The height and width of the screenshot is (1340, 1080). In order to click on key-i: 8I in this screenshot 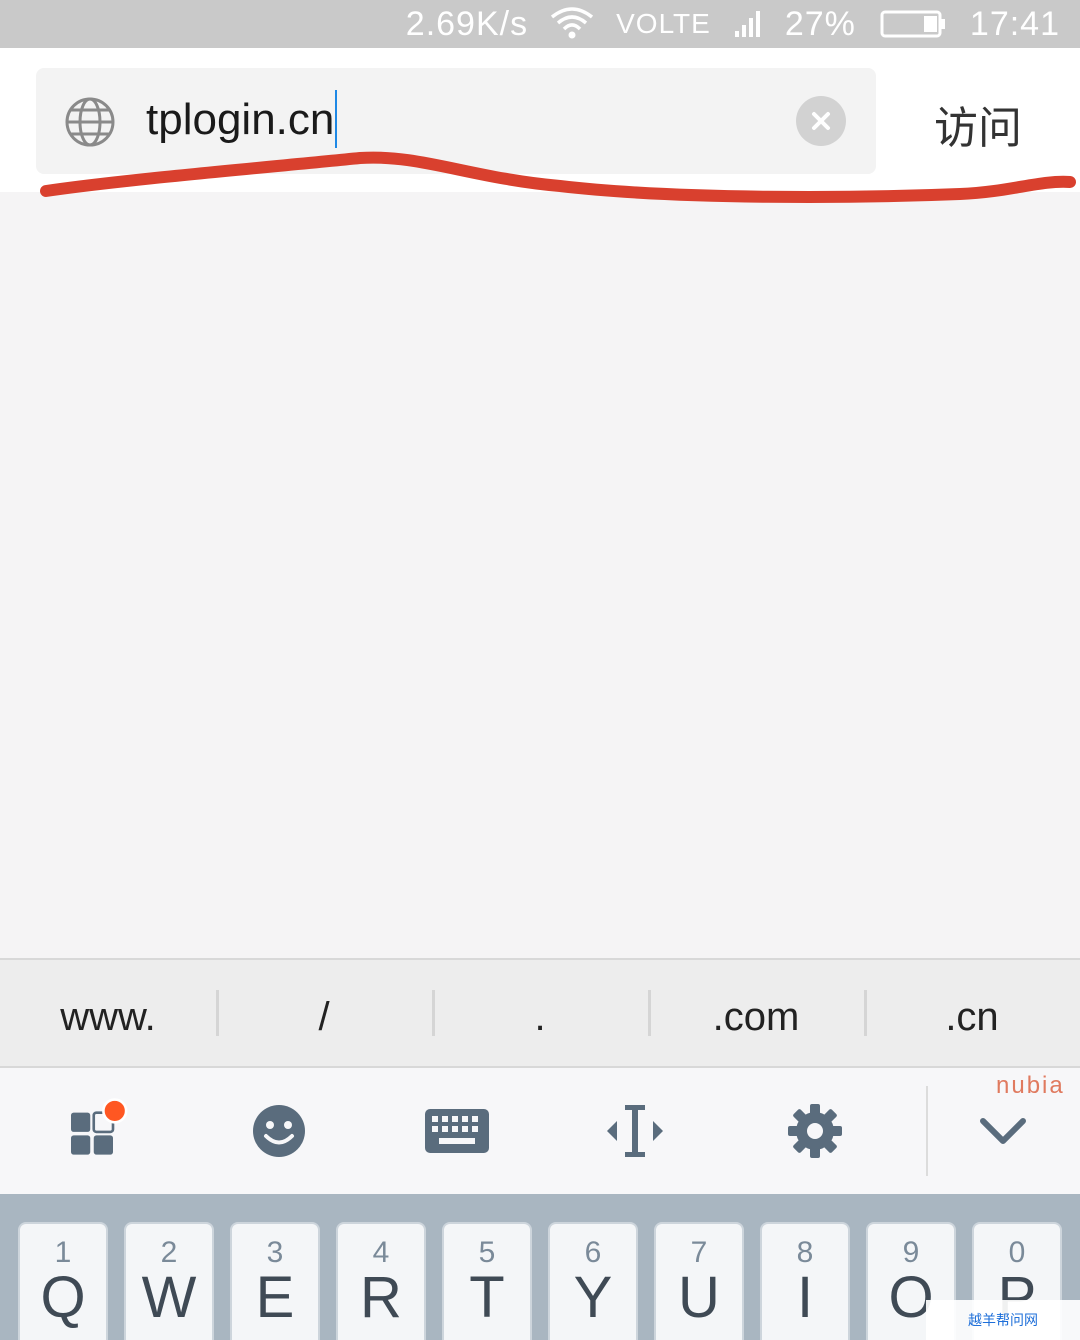, I will do `click(805, 1281)`.